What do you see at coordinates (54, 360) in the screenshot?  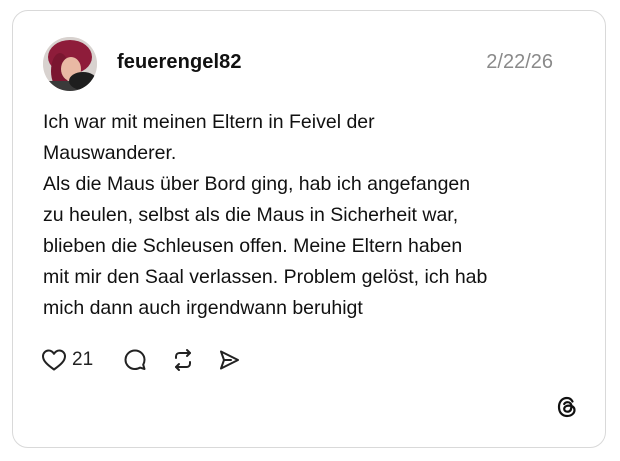 I see `heart-icon` at bounding box center [54, 360].